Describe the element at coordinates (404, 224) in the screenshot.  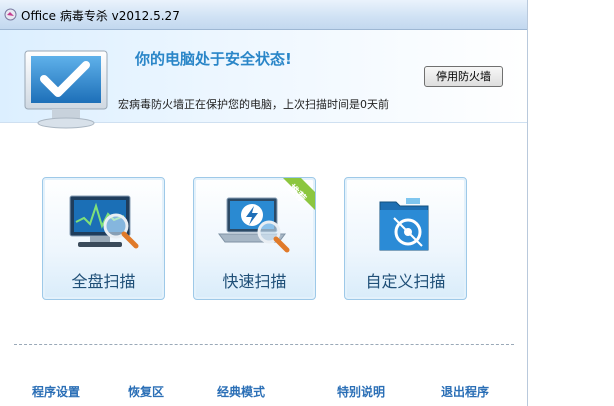
I see `folder-target-icon` at that location.